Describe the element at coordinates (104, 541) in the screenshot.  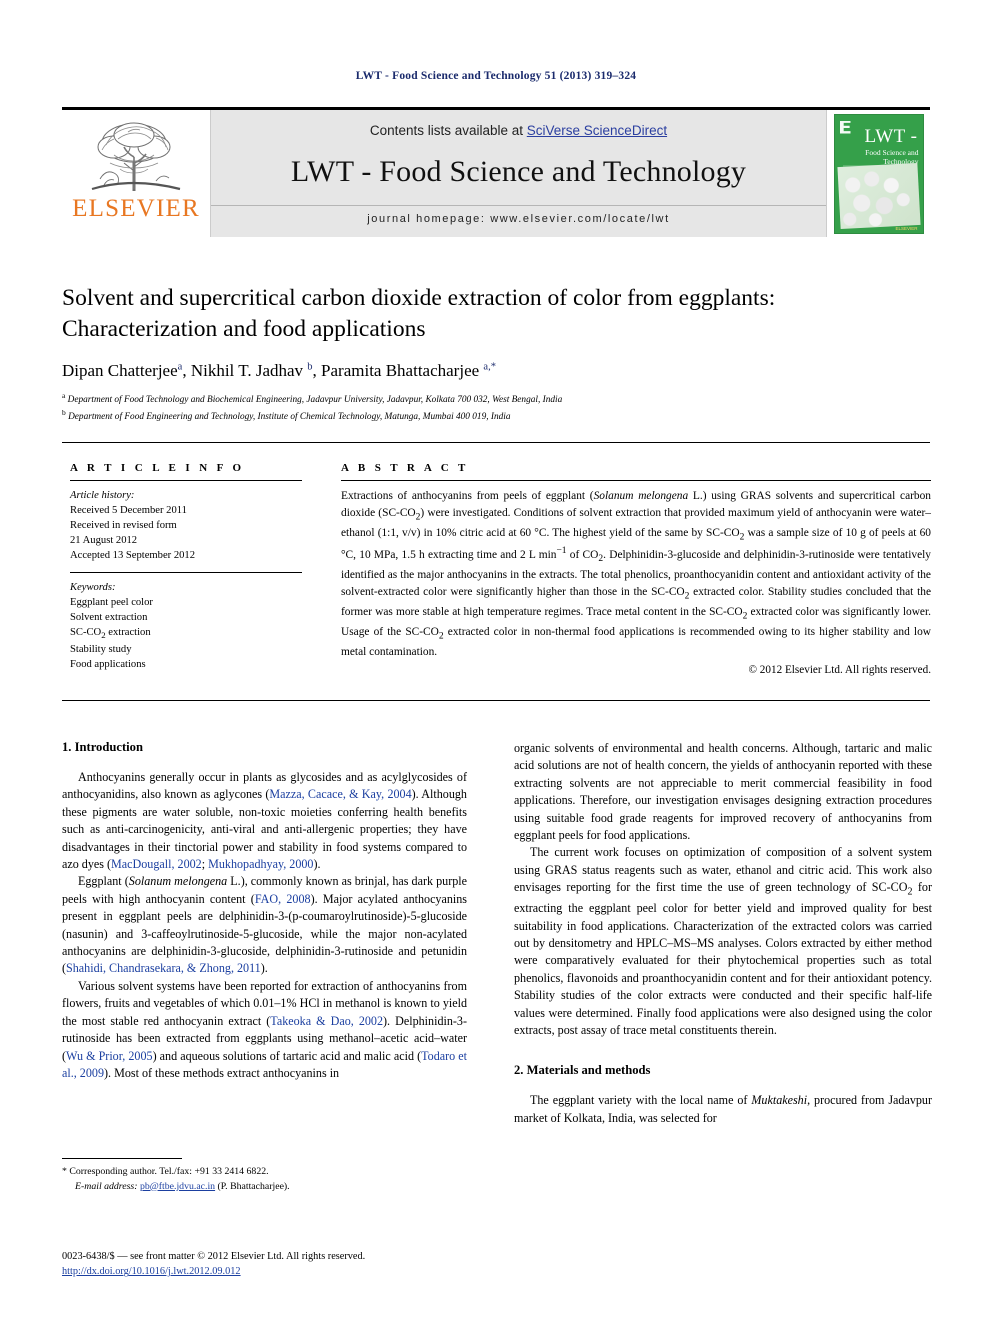
I see `history-item: 21 August 2012` at that location.